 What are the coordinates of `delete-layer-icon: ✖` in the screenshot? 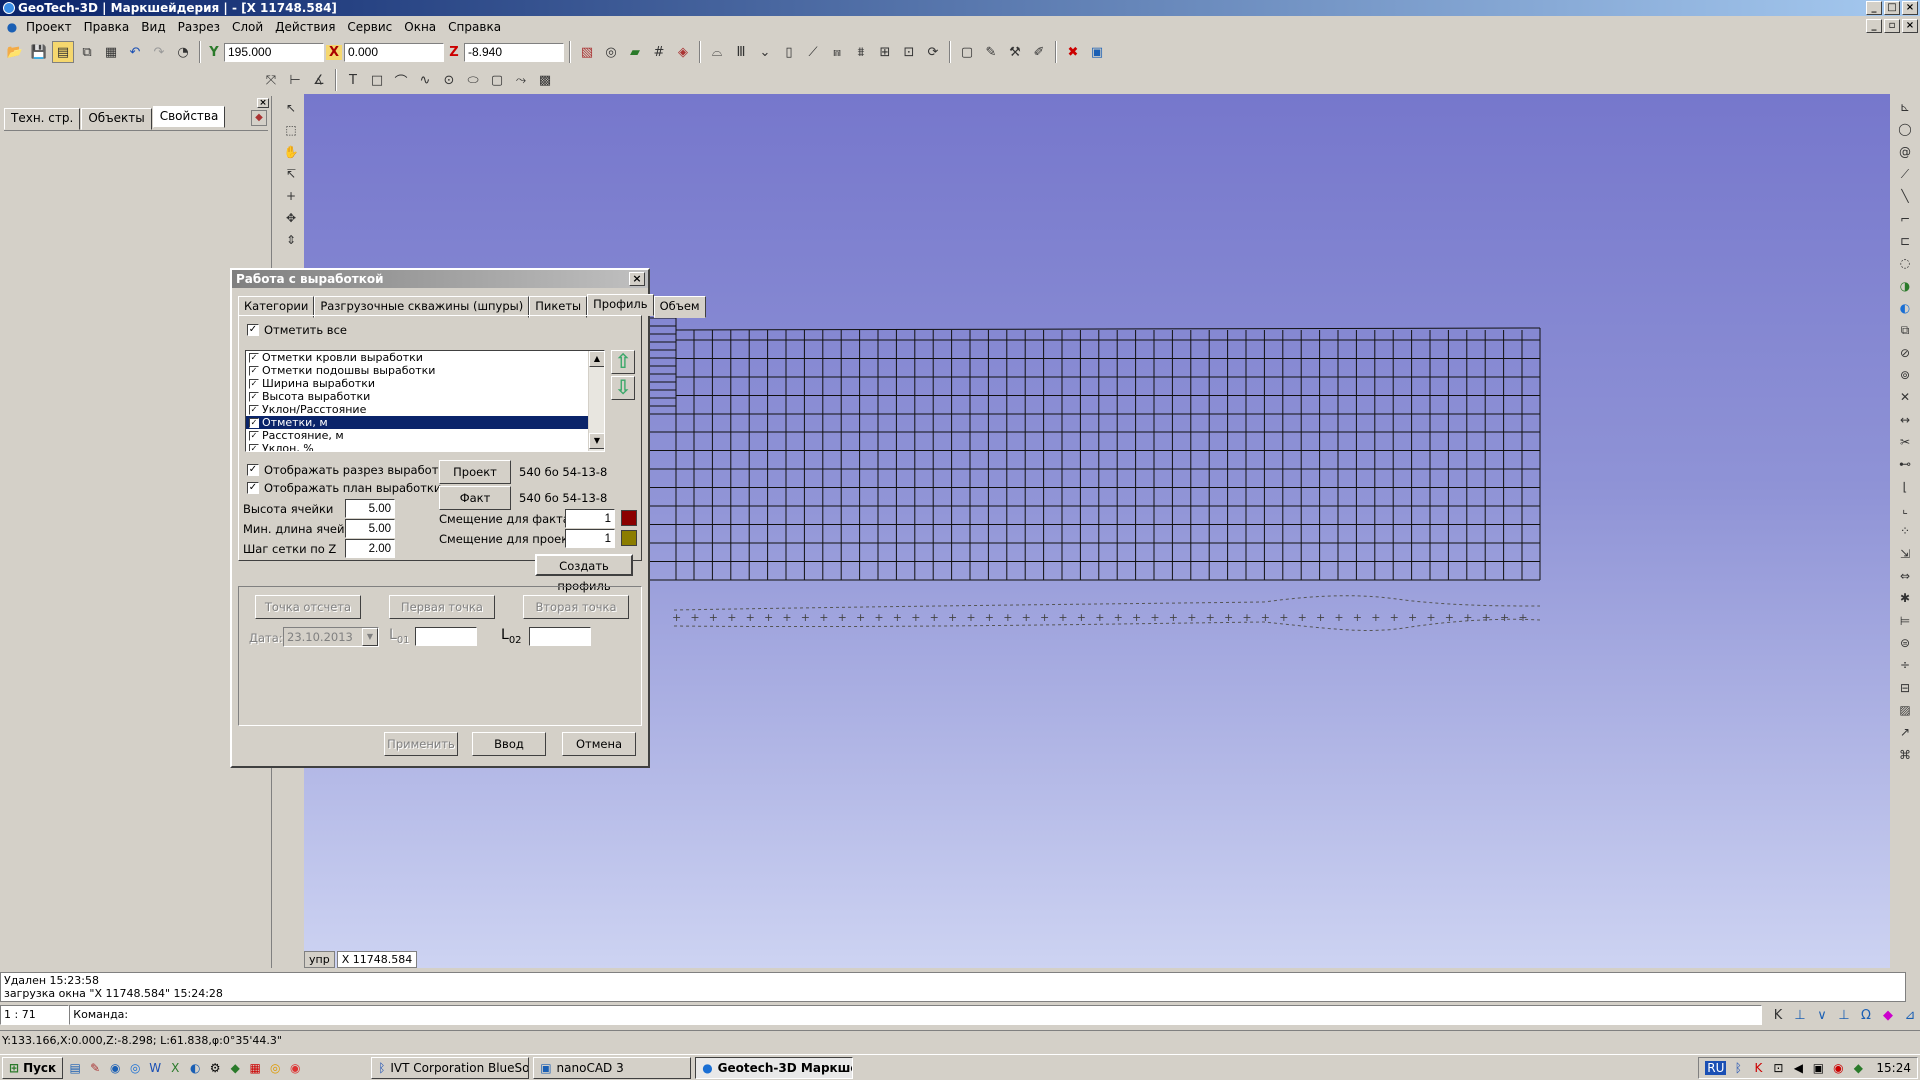 It's located at (1073, 52).